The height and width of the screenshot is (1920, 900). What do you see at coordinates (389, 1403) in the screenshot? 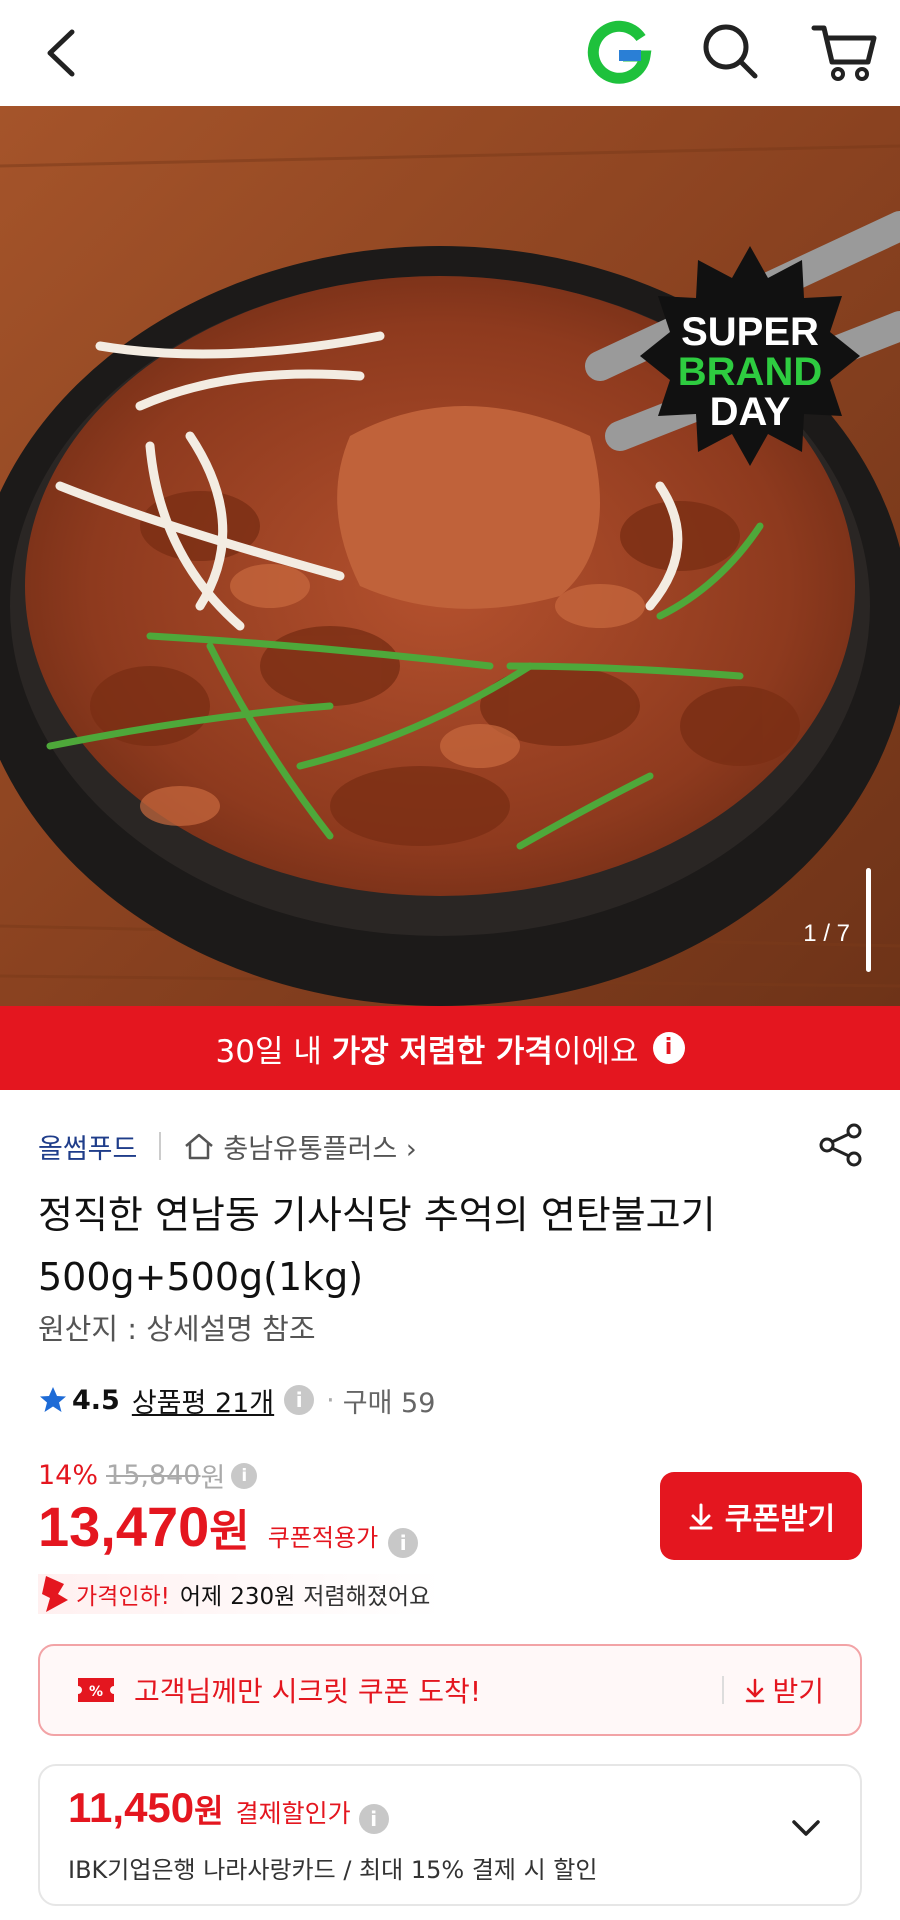
I see `purchase-count: 구매 59` at bounding box center [389, 1403].